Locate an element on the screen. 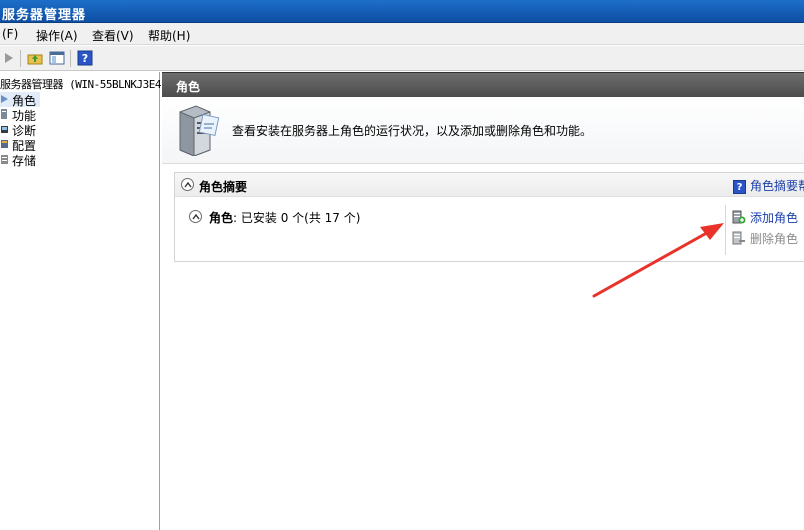 Image resolution: width=804 pixels, height=530 pixels. diagnostics-icon is located at coordinates (5, 129).